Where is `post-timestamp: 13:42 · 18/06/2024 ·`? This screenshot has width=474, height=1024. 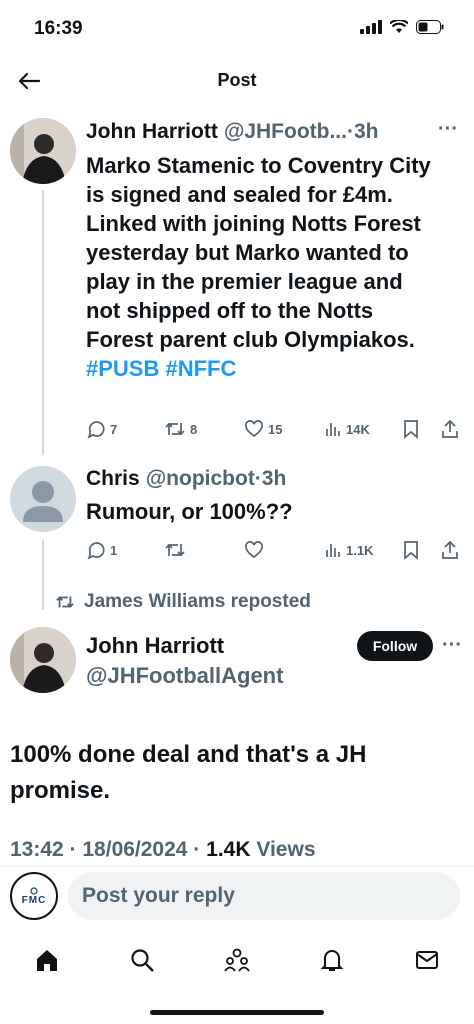
post-timestamp: 13:42 · 18/06/2024 · is located at coordinates (108, 849).